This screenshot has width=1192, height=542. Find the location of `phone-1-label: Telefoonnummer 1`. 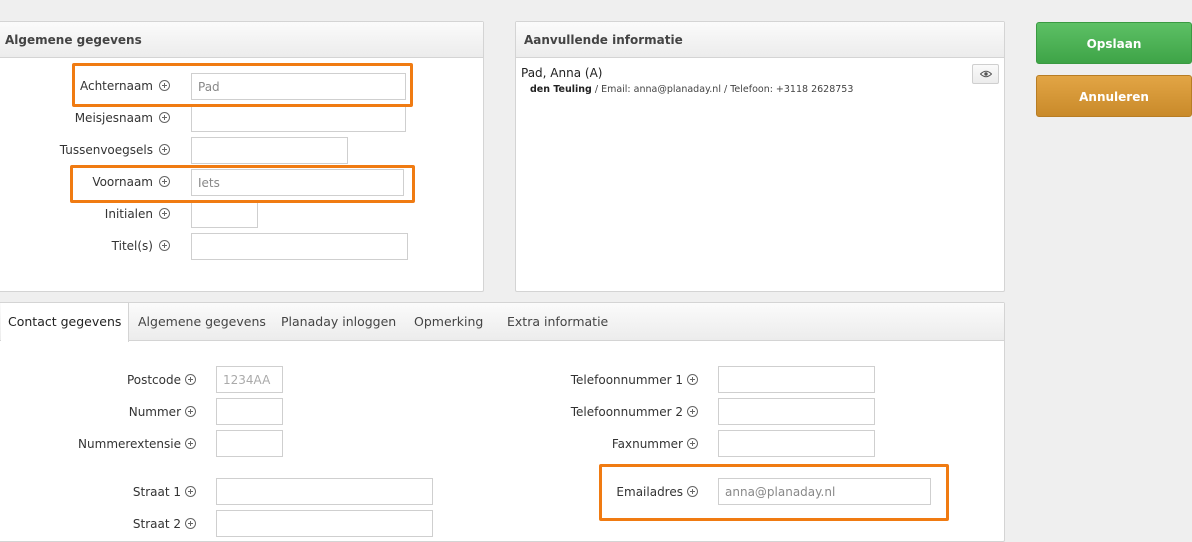

phone-1-label: Telefoonnummer 1 is located at coordinates (626, 380).